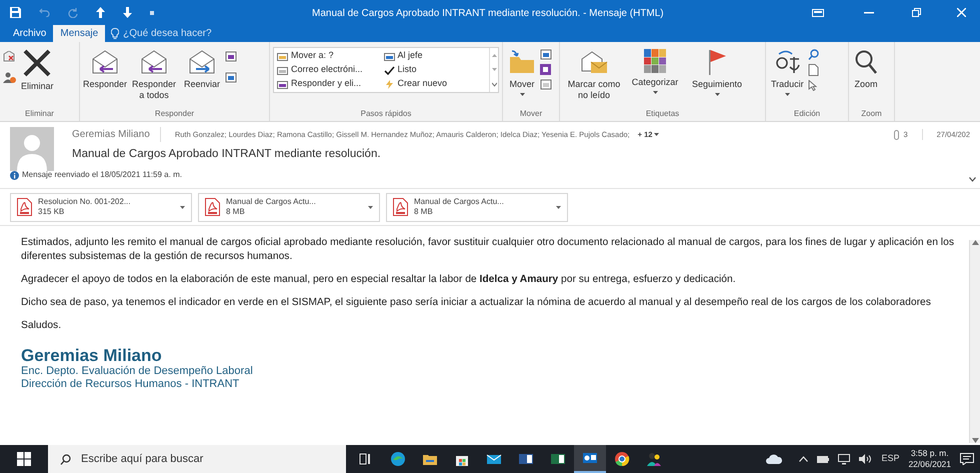 The height and width of the screenshot is (473, 980). Describe the element at coordinates (15, 12) in the screenshot. I see `save-icon` at that location.